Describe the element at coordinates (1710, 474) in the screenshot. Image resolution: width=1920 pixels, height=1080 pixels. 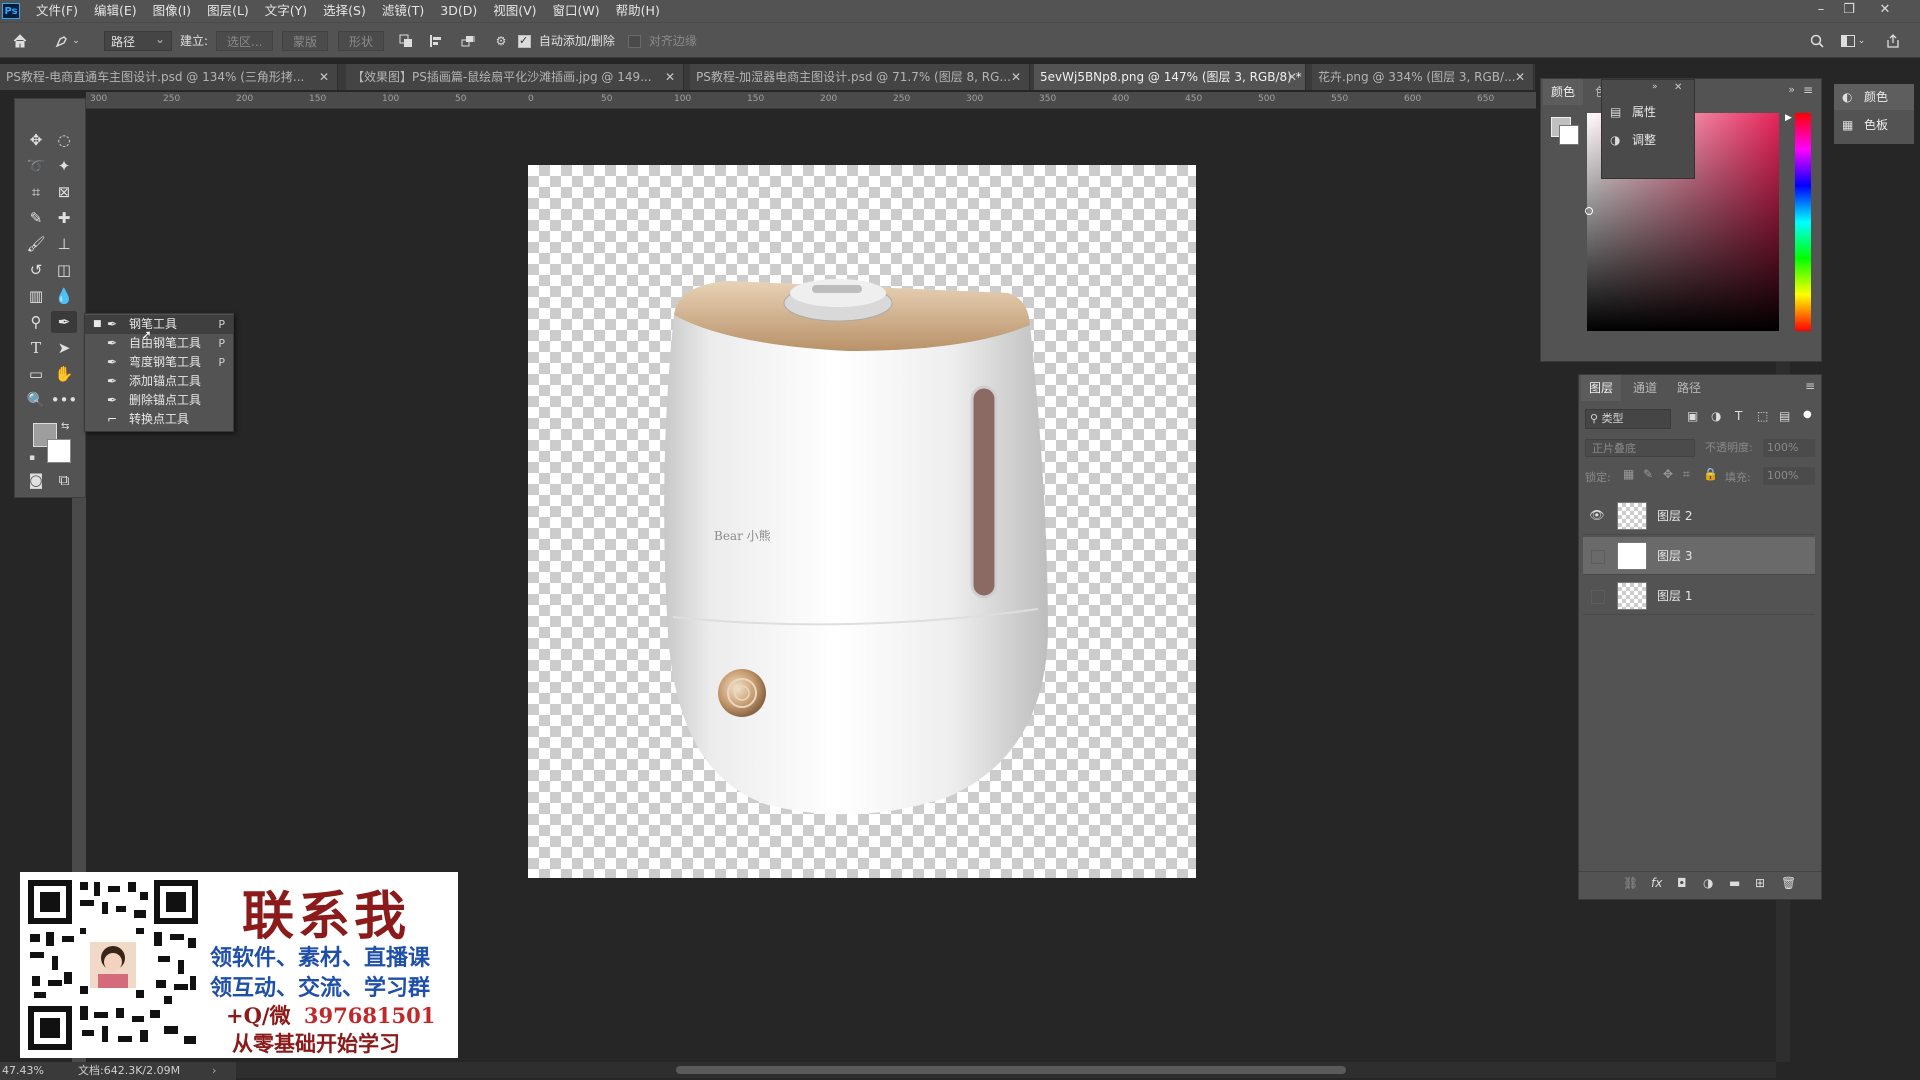
I see `lock-all-icon: 🔒` at that location.